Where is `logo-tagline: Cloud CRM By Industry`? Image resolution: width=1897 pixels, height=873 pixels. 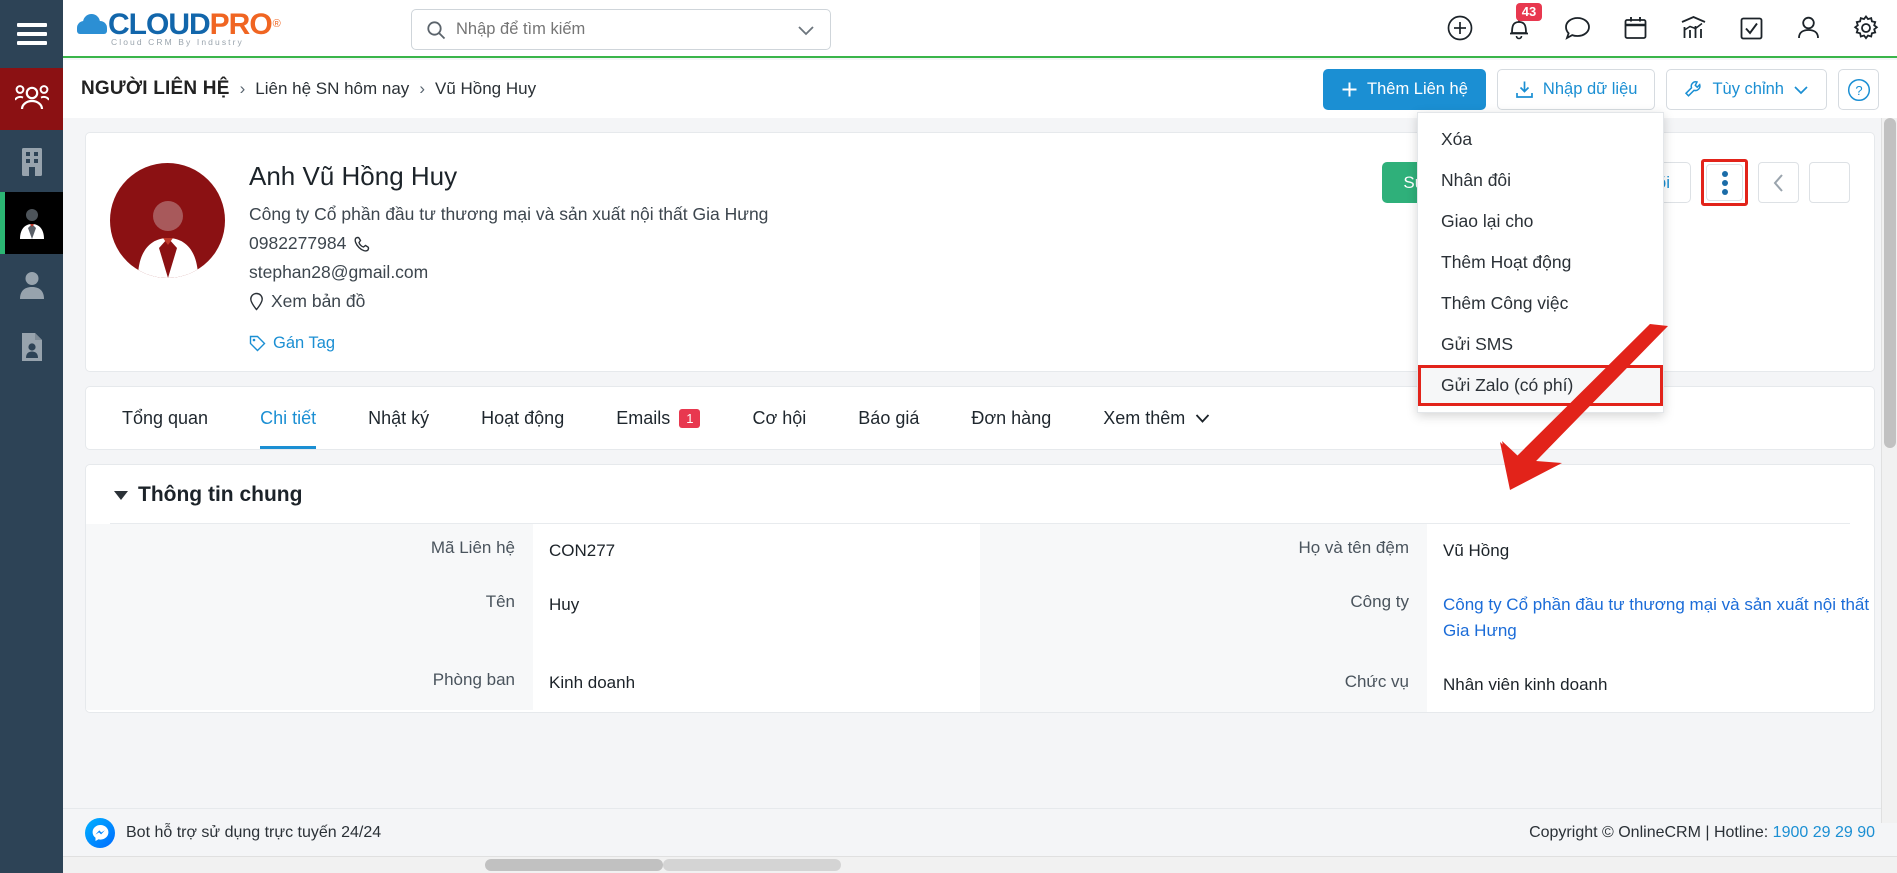 logo-tagline: Cloud CRM By Industry is located at coordinates (177, 41).